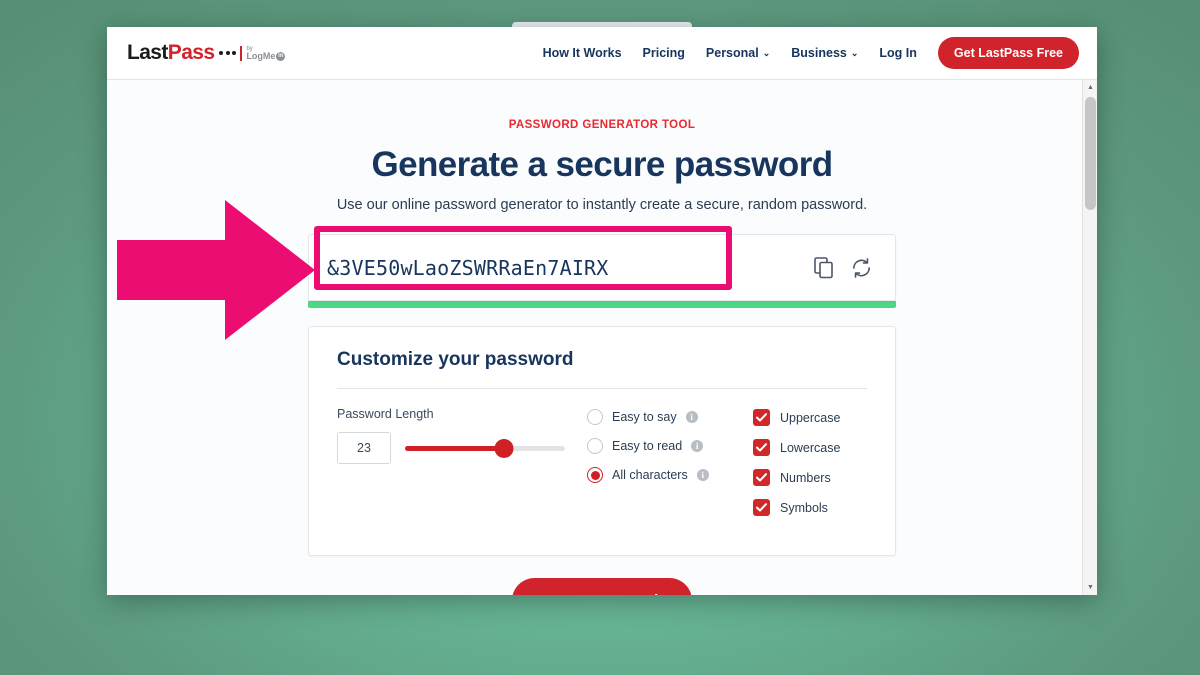 The image size is (1200, 675). Describe the element at coordinates (561, 268) in the screenshot. I see `generated-password-value: &3VE50wLaoZSWRRaEn7AIRX` at that location.